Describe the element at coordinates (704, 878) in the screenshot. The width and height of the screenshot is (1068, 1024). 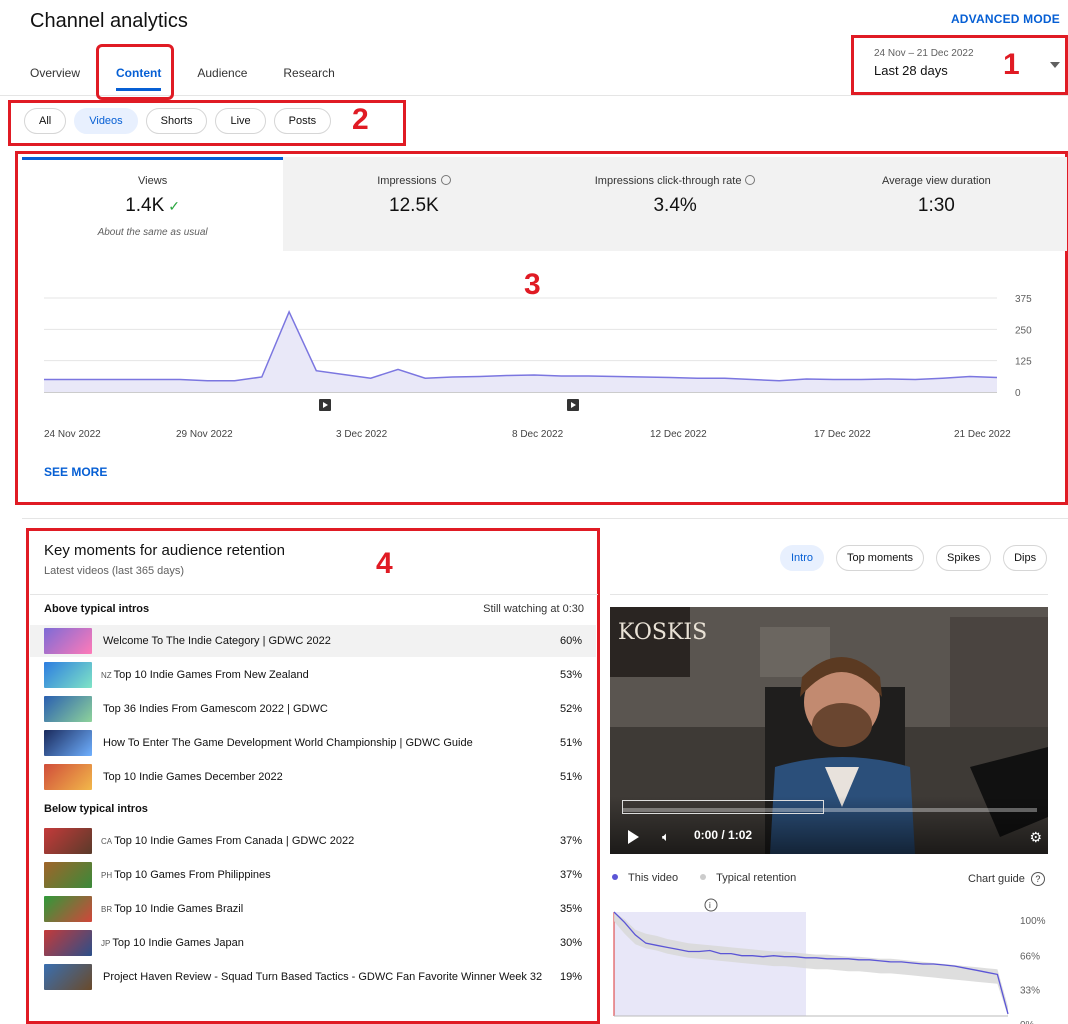
I see `retention-legend: This video Typical retention` at that location.